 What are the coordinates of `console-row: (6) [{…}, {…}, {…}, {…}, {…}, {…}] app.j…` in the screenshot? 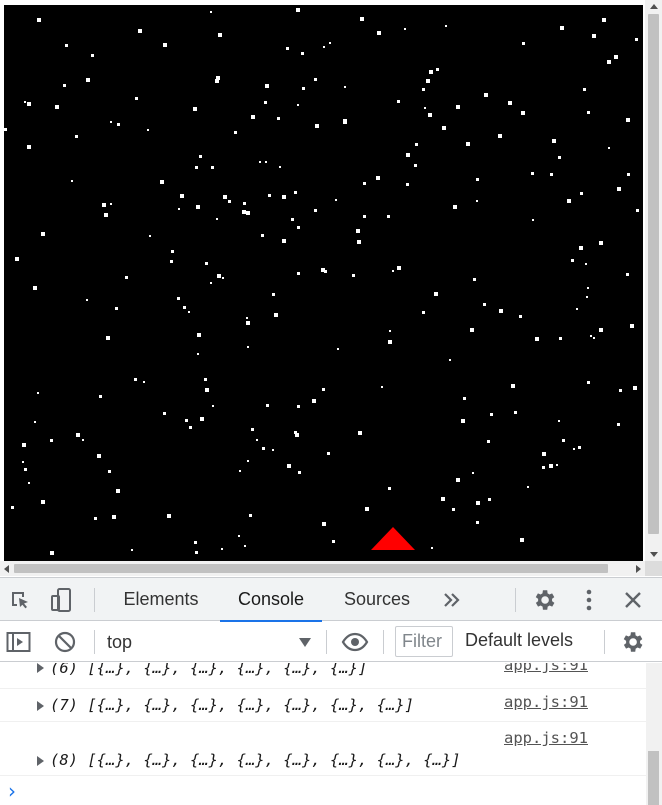 It's located at (323, 676).